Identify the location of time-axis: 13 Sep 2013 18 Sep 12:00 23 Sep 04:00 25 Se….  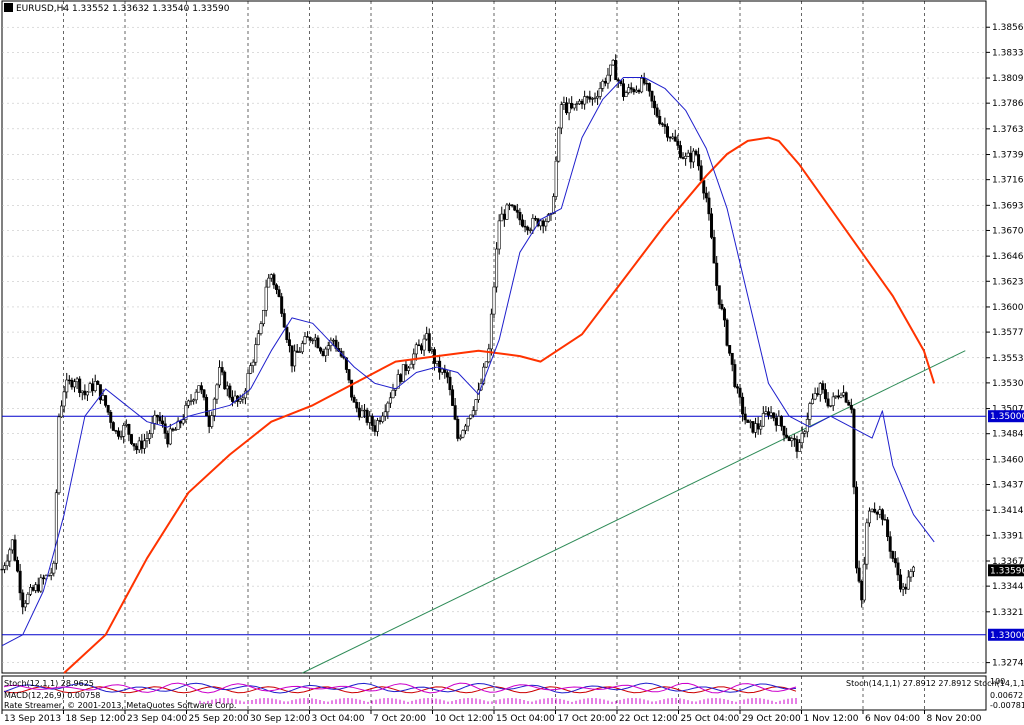
(491, 717).